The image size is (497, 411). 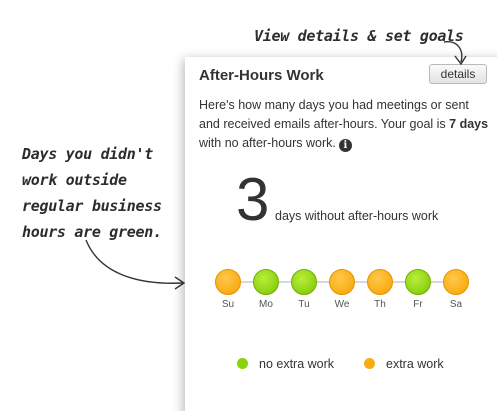 What do you see at coordinates (134, 261) in the screenshot?
I see `arrow-to-days` at bounding box center [134, 261].